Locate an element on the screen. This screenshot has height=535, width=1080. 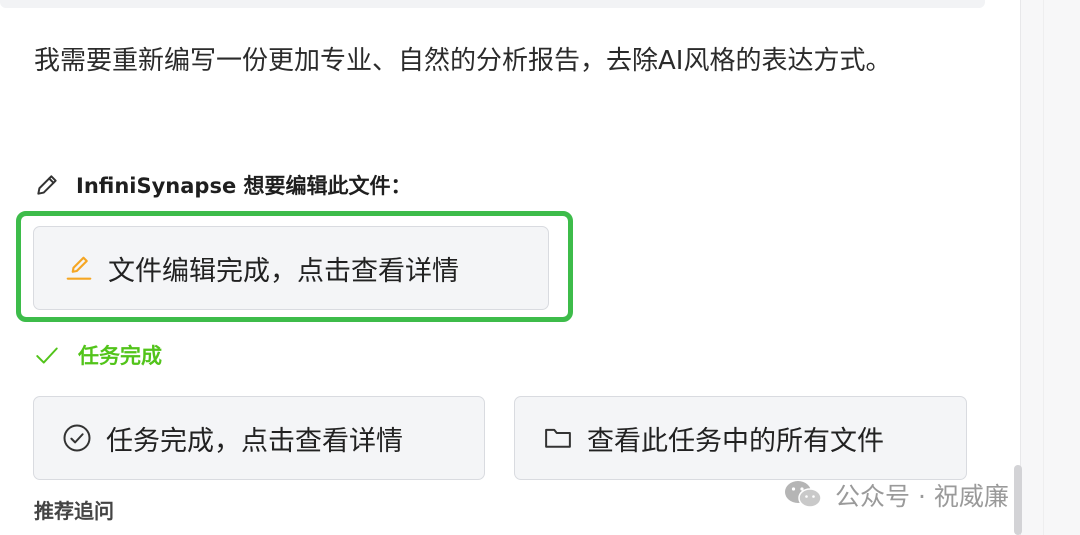
folder-icon is located at coordinates (558, 438).